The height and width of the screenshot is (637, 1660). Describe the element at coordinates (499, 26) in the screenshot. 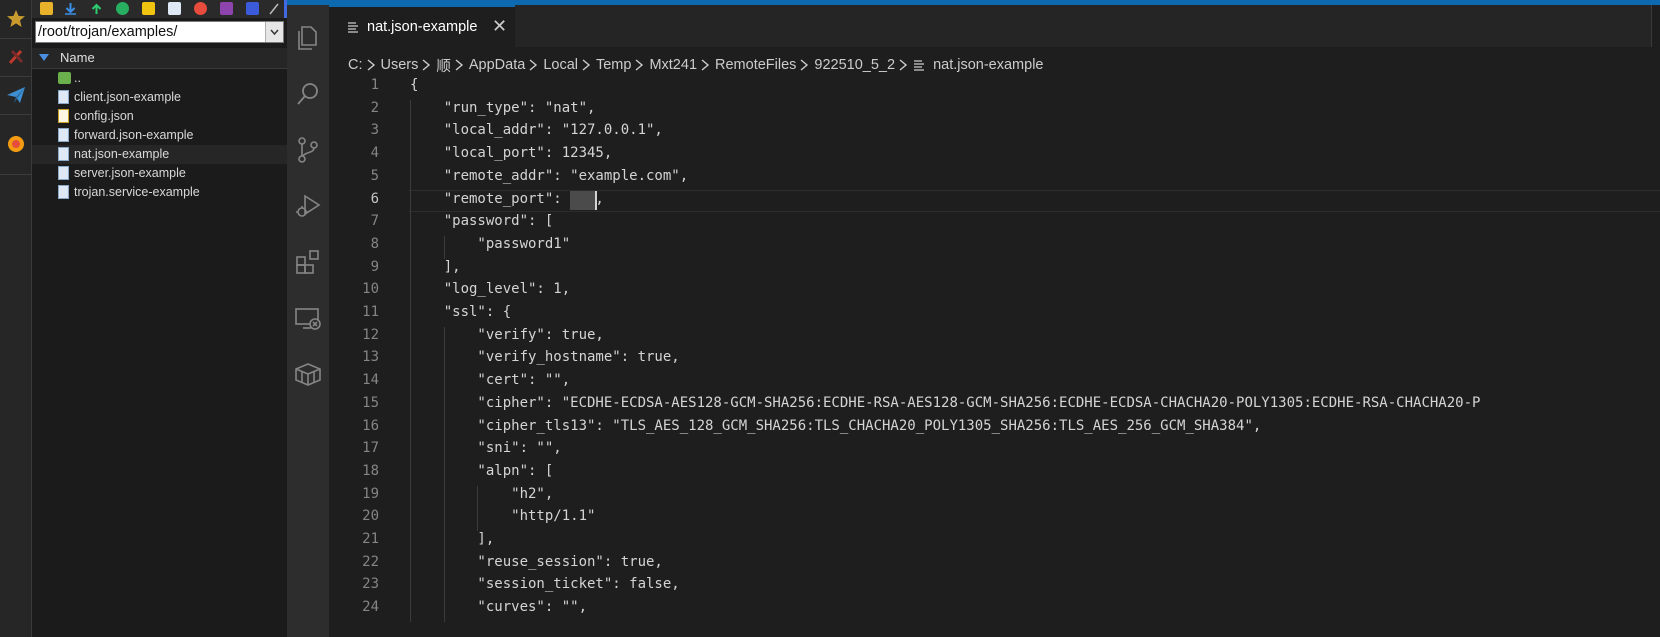

I see `close-icon: ✕` at that location.